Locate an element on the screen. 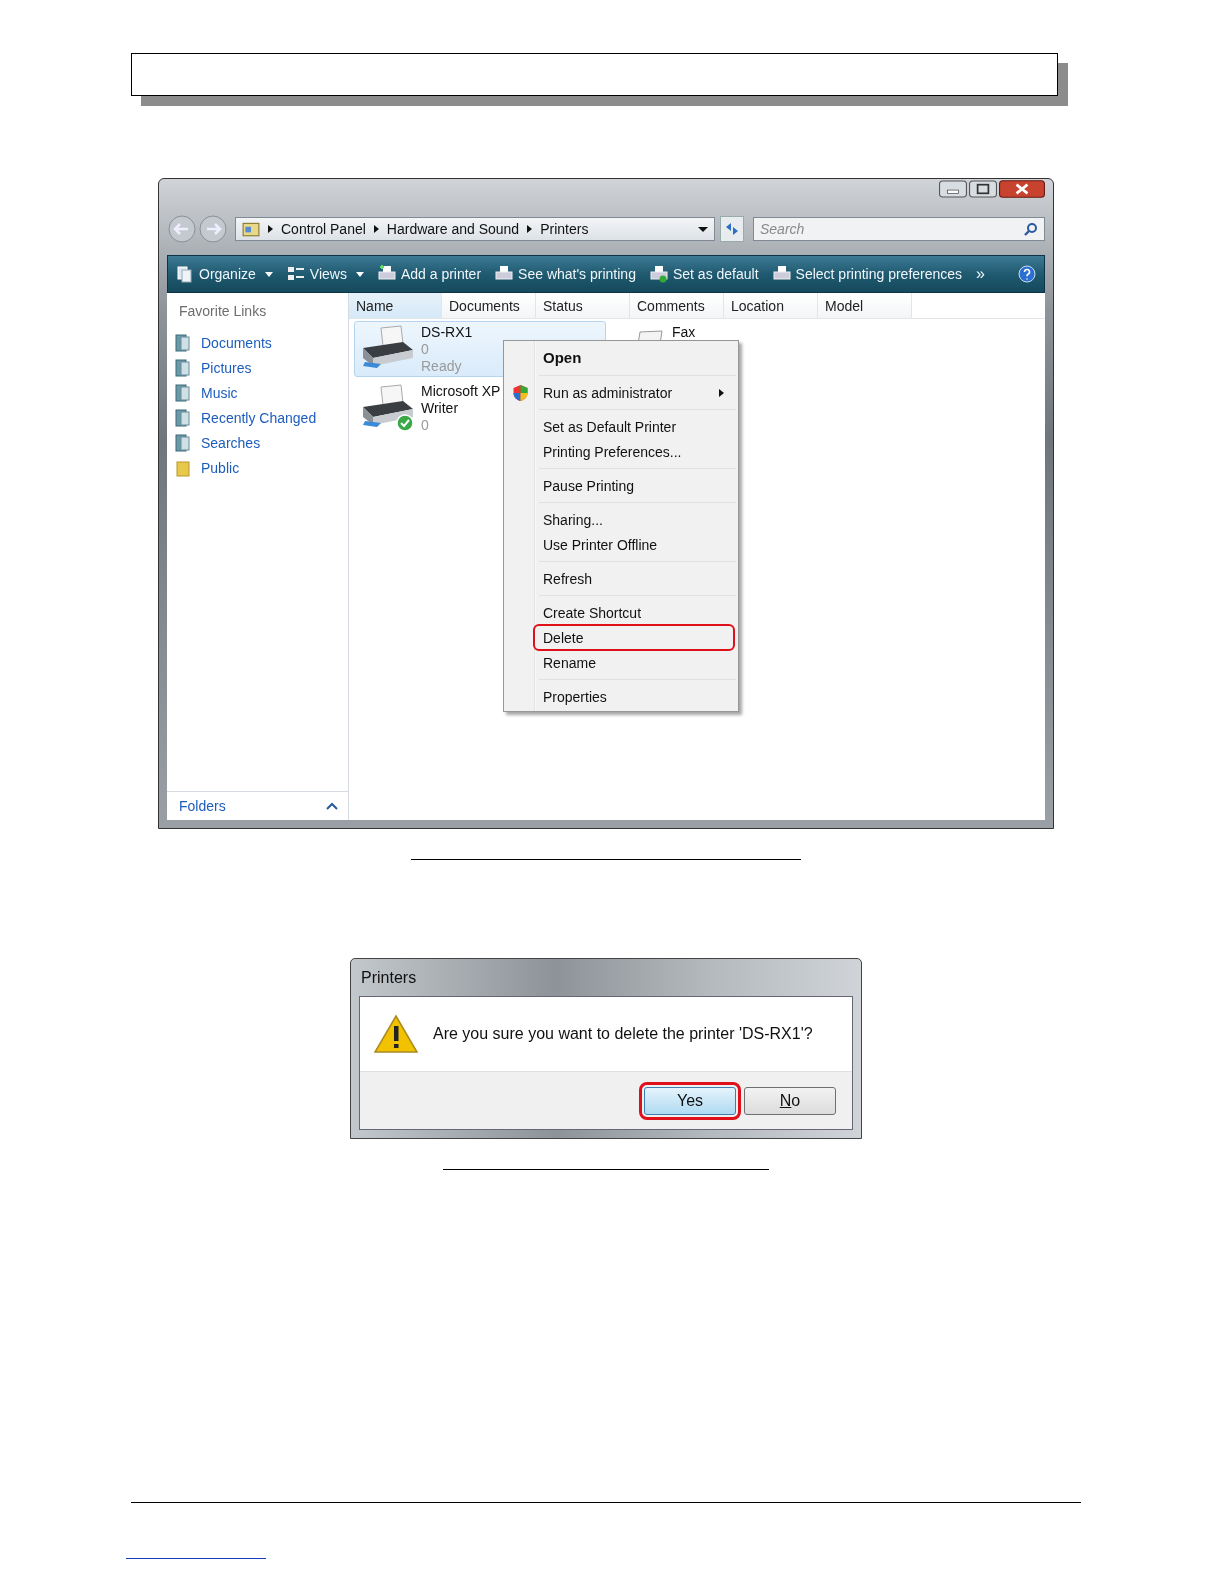 This screenshot has width=1224, height=1584. control-panel-icon is located at coordinates (251, 229).